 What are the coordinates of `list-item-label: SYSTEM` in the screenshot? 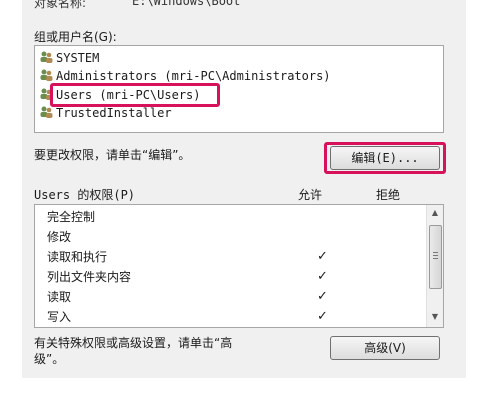 It's located at (78, 58).